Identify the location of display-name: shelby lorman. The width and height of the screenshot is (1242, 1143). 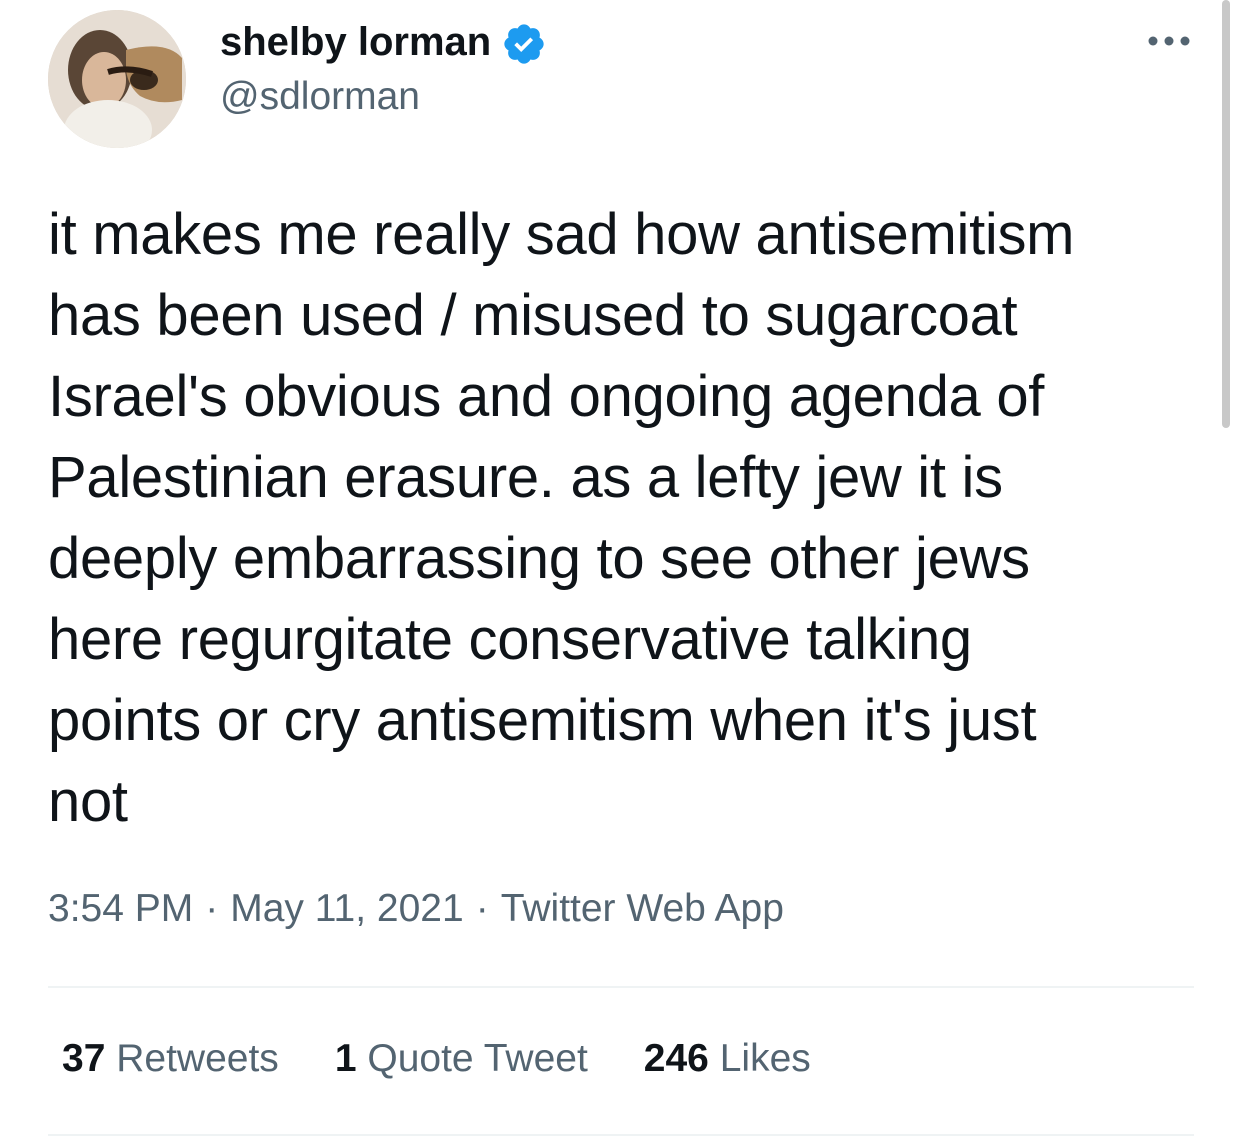
(355, 42).